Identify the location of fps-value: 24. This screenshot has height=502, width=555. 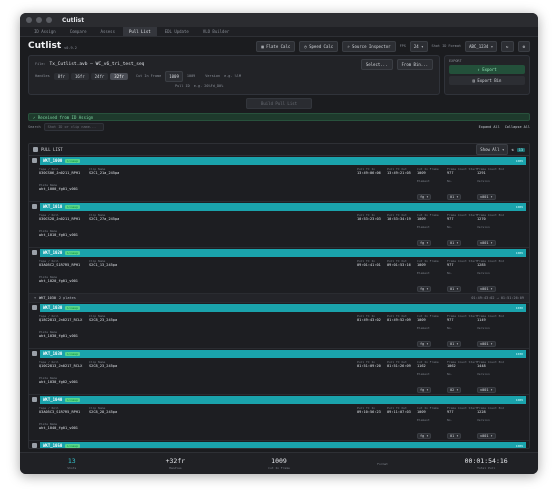
(416, 46).